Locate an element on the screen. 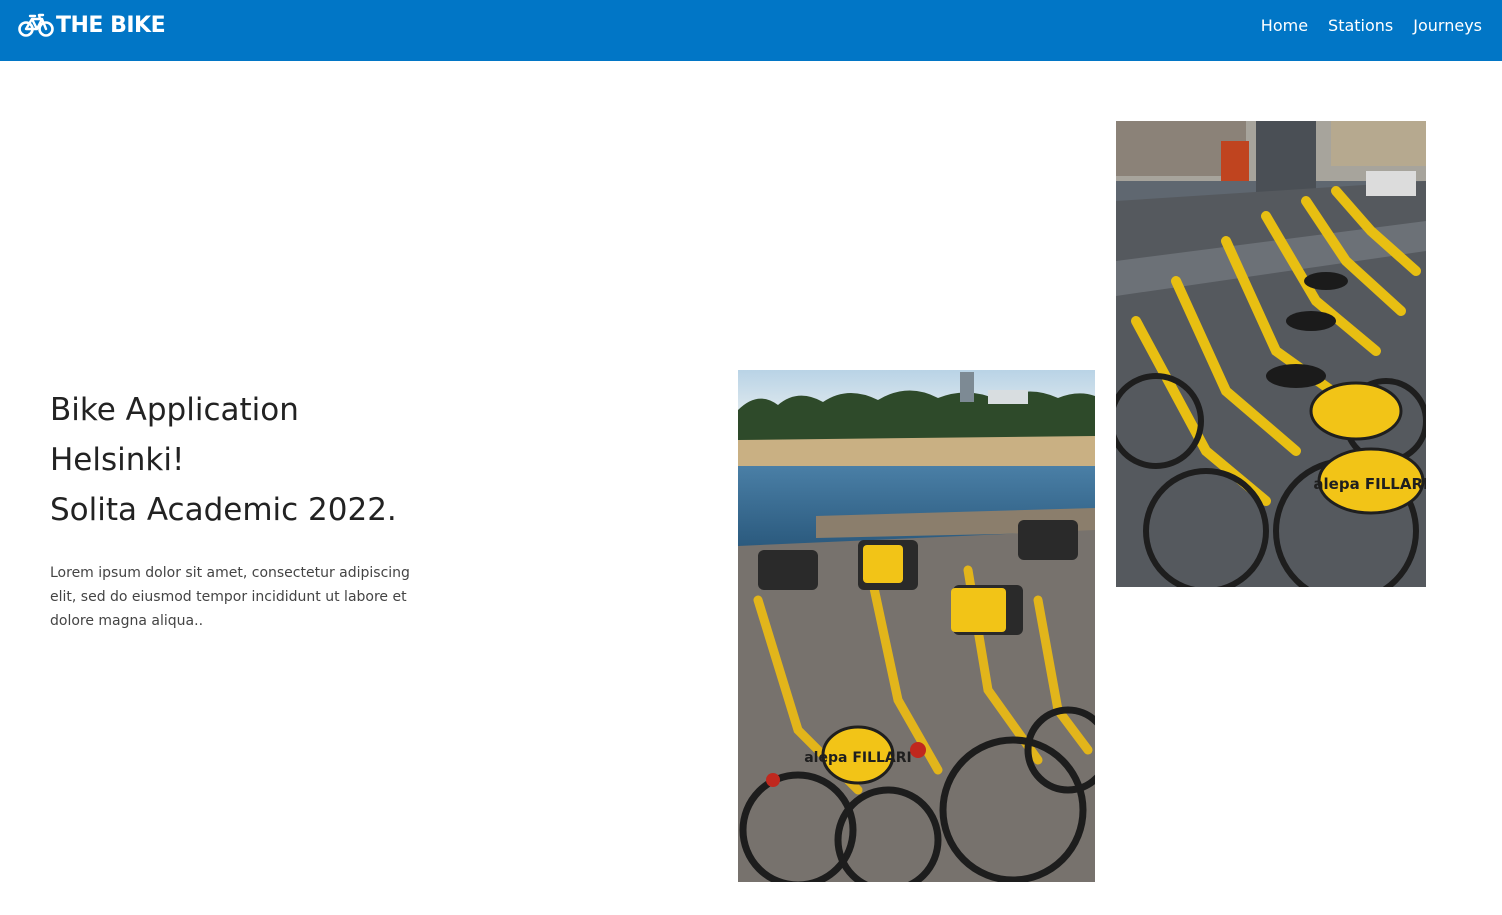 This screenshot has height=915, width=1502. brand-name: THE BIKE is located at coordinates (111, 25).